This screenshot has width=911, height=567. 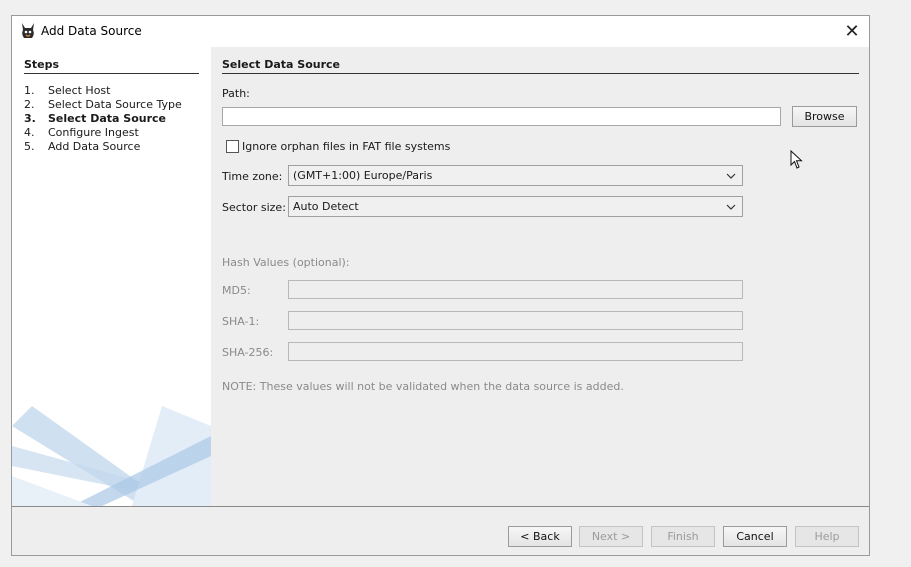 I want to click on close-button: ✕, so click(x=852, y=31).